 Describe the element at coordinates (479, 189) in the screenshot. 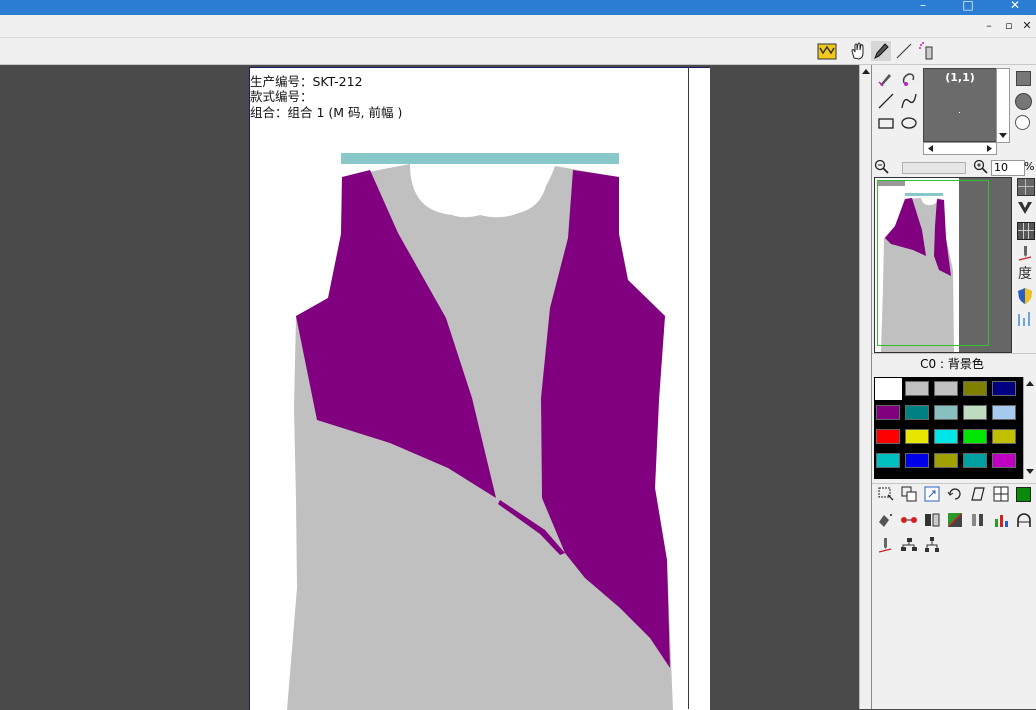

I see `neckline` at that location.